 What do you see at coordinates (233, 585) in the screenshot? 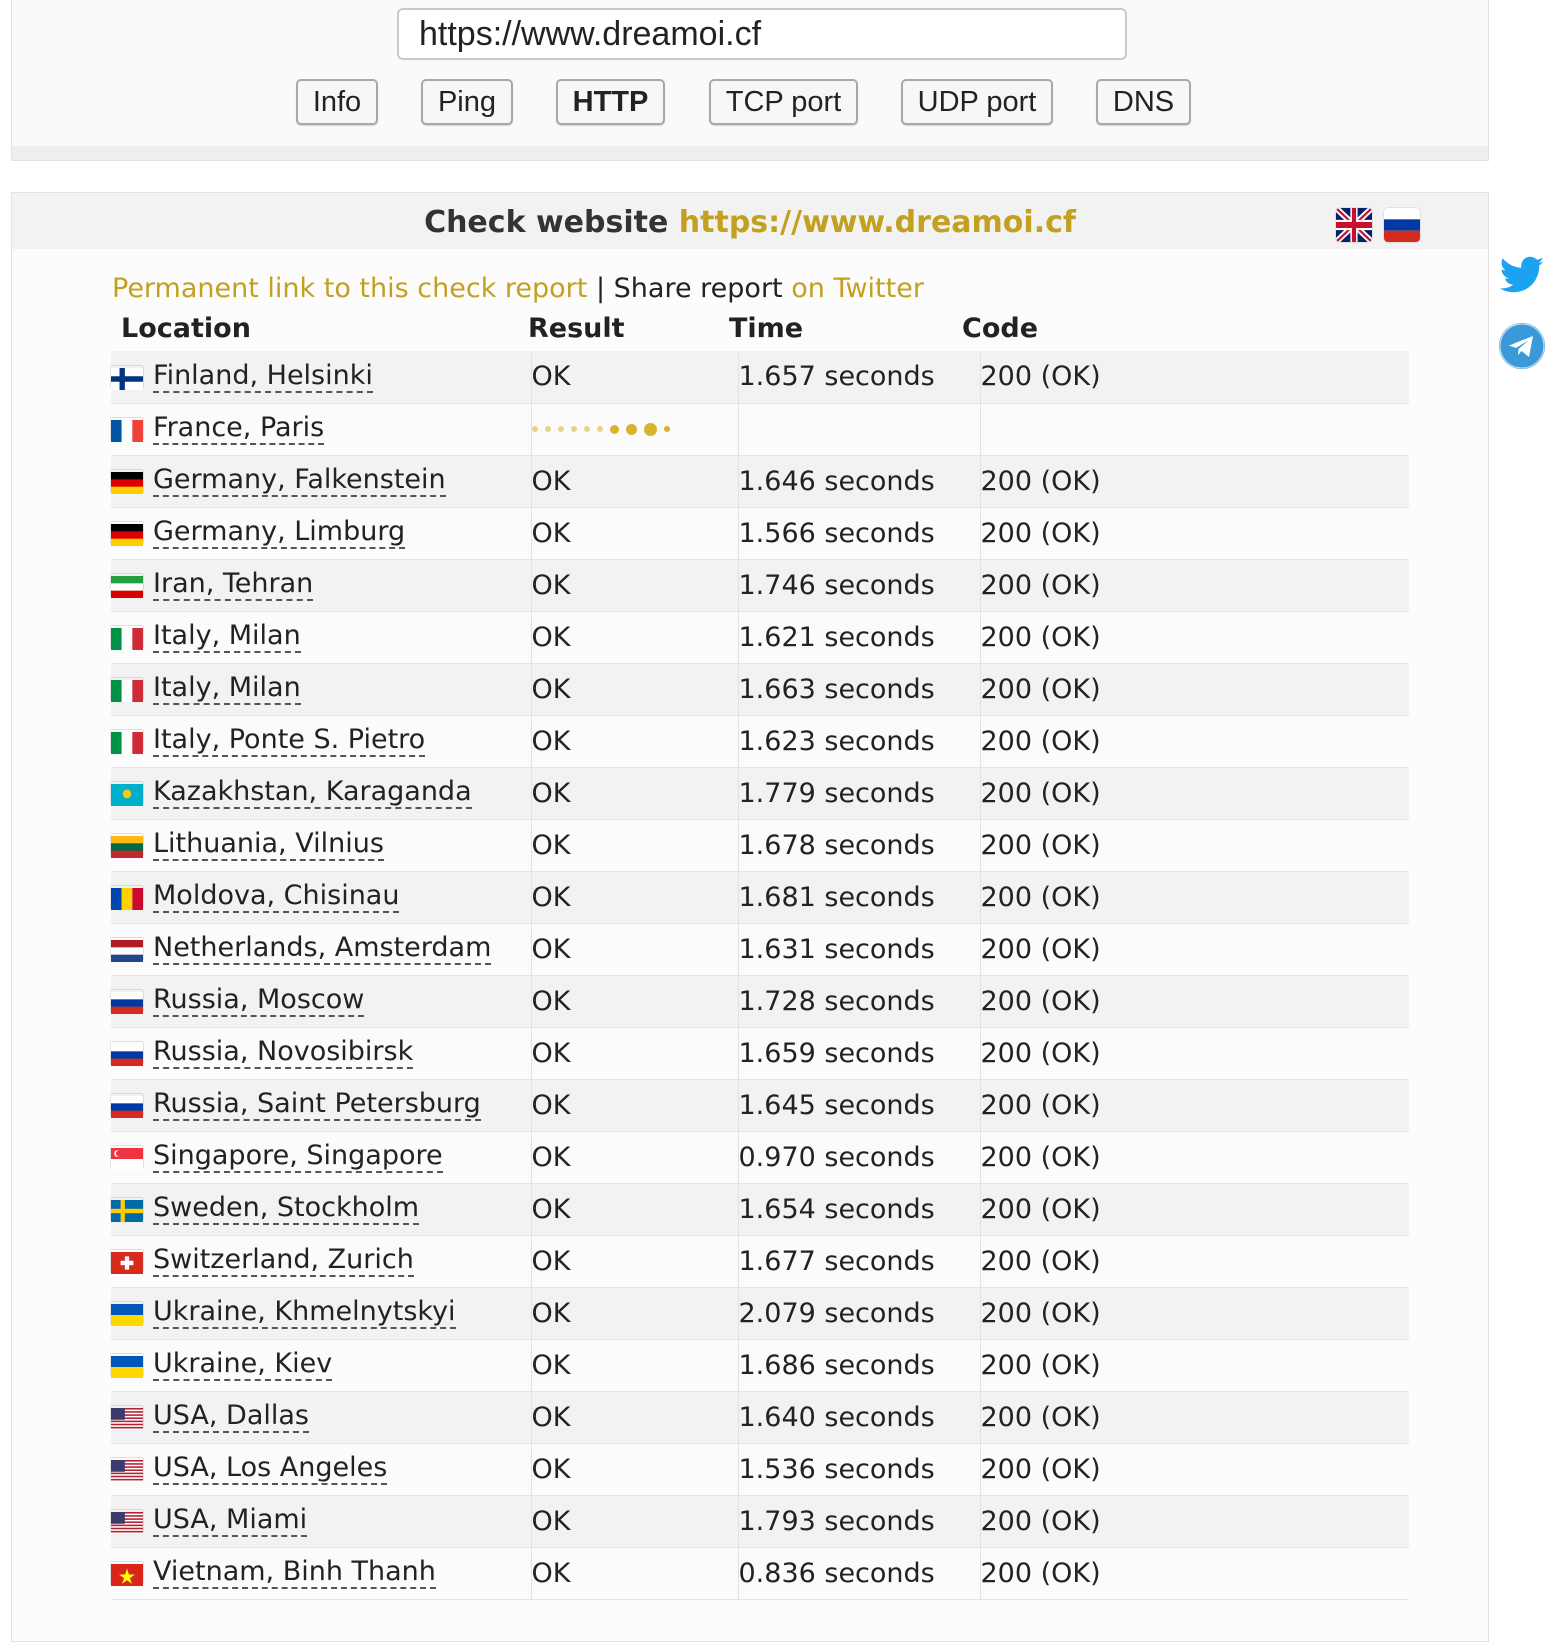
I see `location-link: Iran, Tehran` at bounding box center [233, 585].